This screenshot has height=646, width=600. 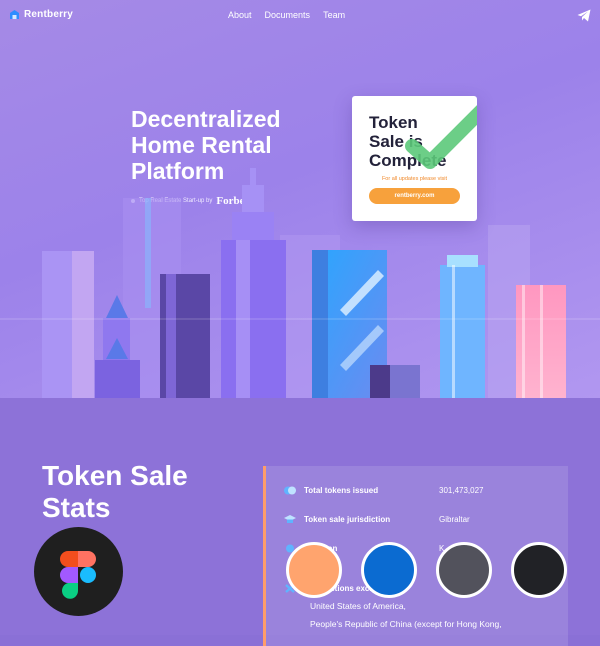 I want to click on figma-badge, so click(x=78, y=571).